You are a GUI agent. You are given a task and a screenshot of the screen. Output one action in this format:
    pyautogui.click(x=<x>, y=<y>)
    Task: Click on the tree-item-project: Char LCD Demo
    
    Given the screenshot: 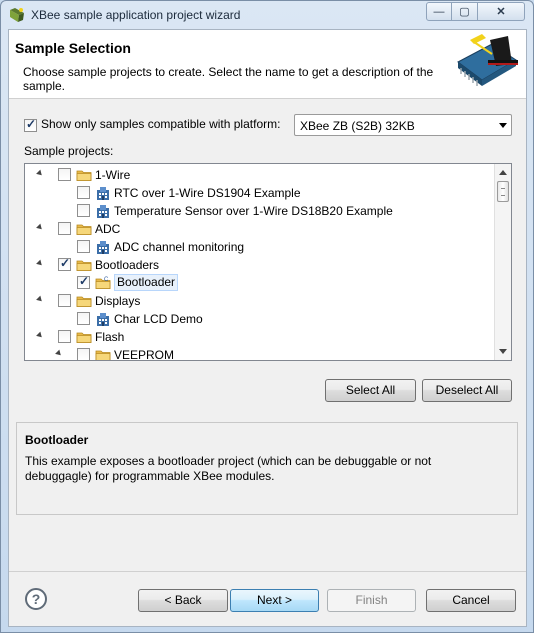 What is the action you would take?
    pyautogui.click(x=260, y=319)
    